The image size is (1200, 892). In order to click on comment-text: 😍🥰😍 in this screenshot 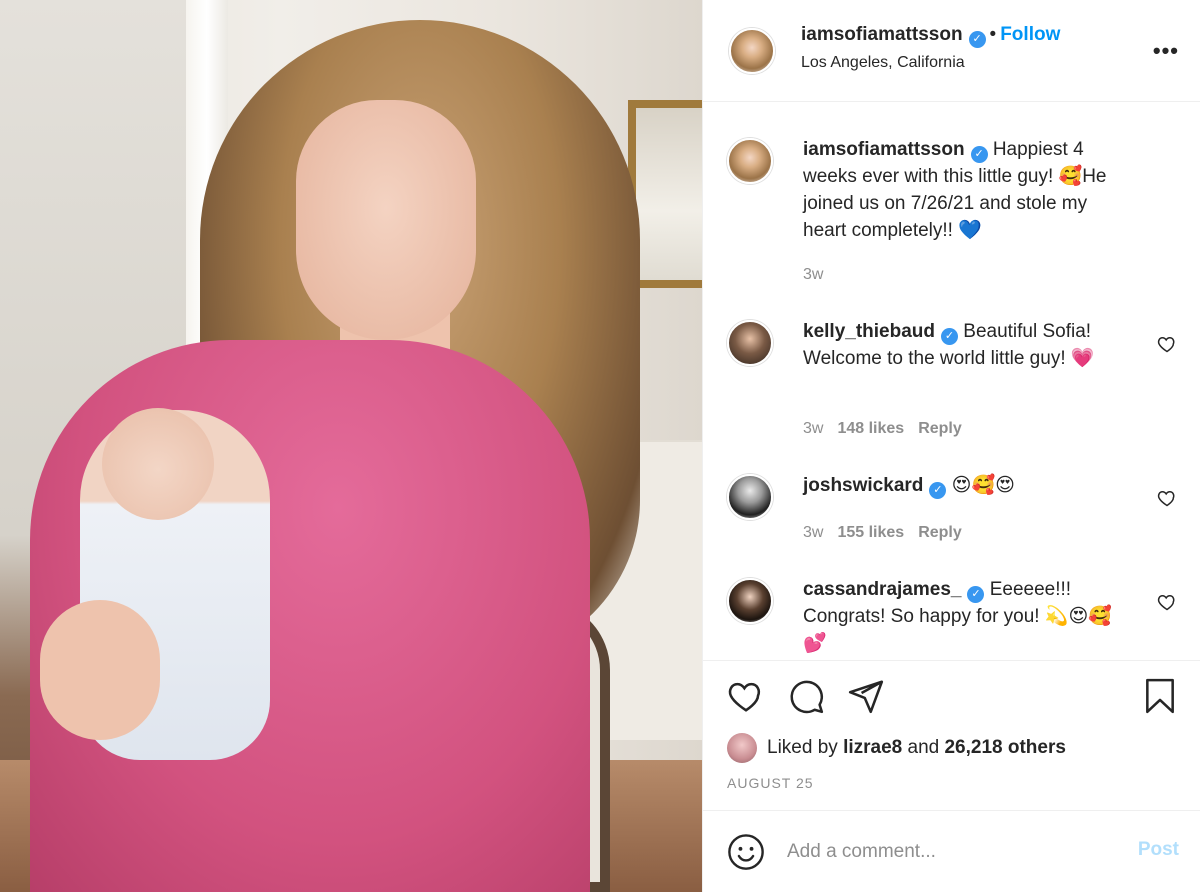, I will do `click(983, 485)`.